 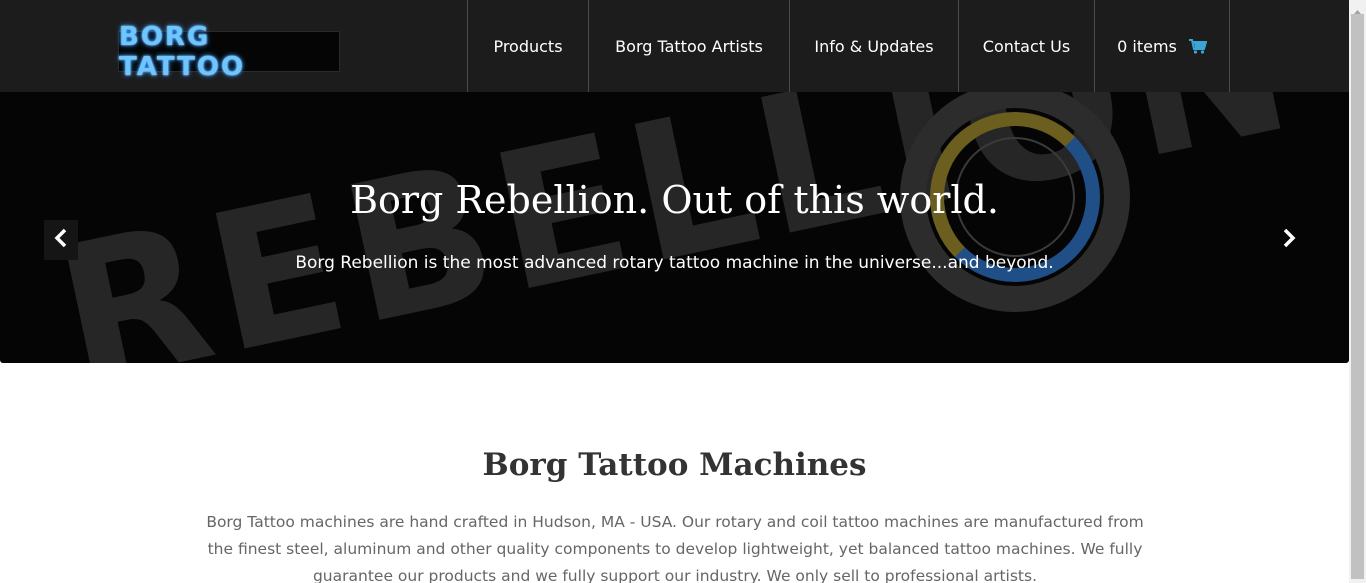 I want to click on chevron-right-icon, so click(x=1289, y=240).